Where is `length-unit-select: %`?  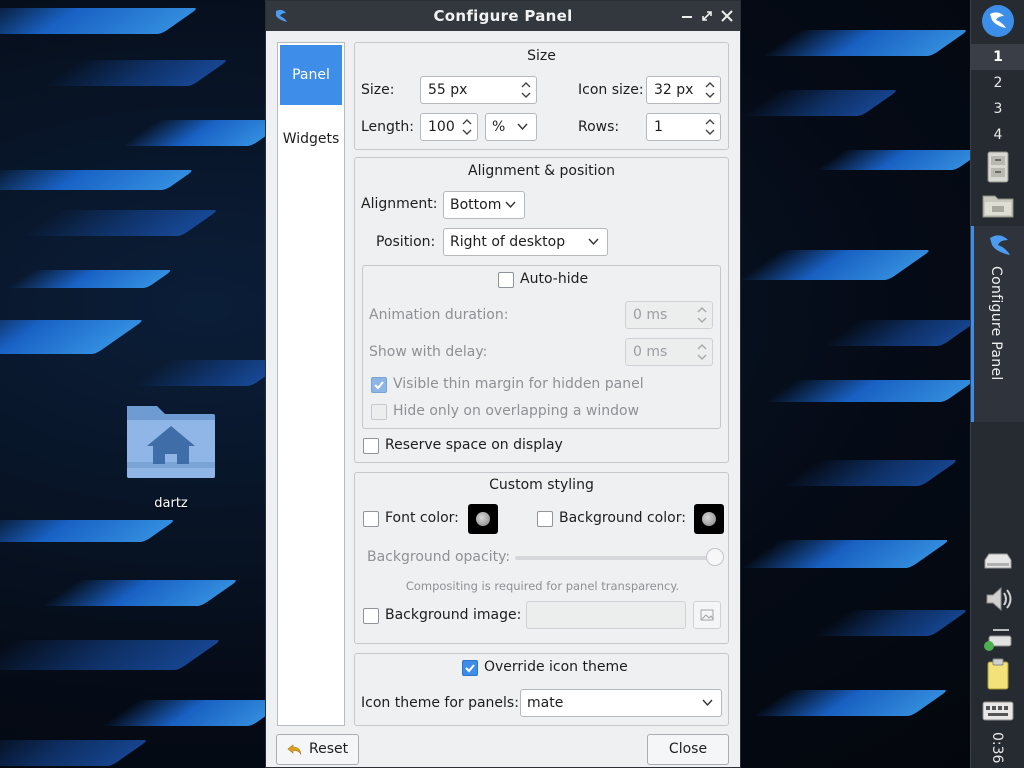 length-unit-select: % is located at coordinates (511, 127).